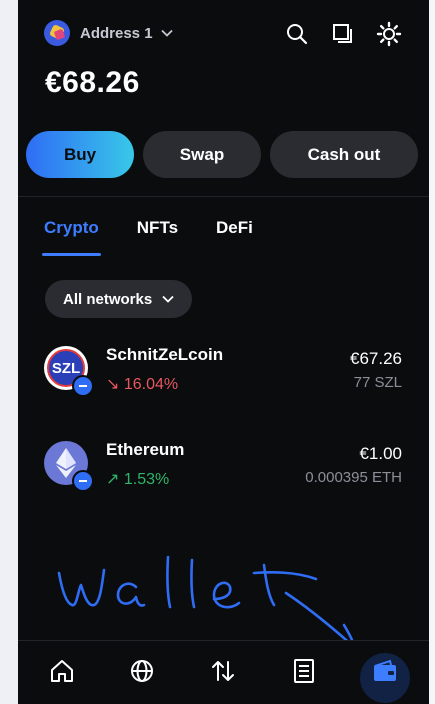  Describe the element at coordinates (223, 34) in the screenshot. I see `top-bar: Address 1` at that location.